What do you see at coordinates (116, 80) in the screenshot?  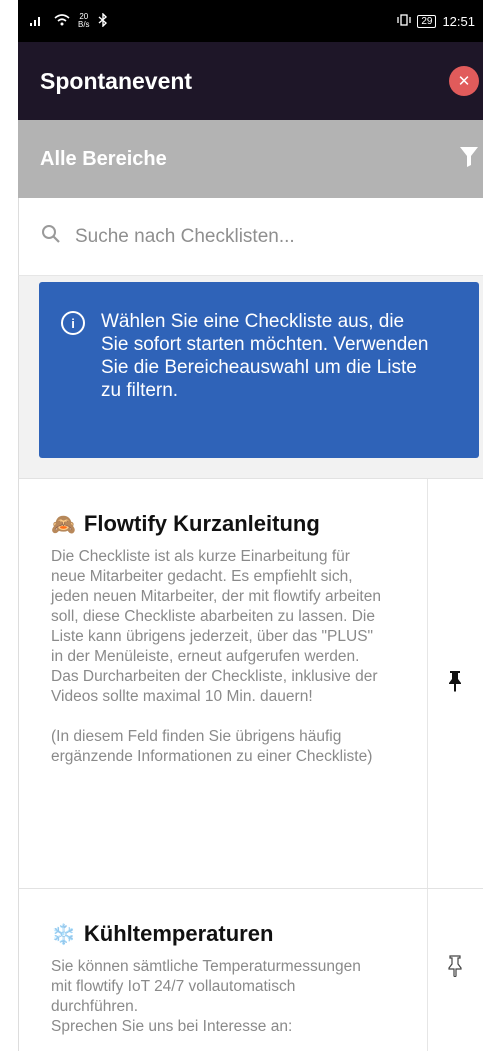 I see `page-title: Spontanevent` at bounding box center [116, 80].